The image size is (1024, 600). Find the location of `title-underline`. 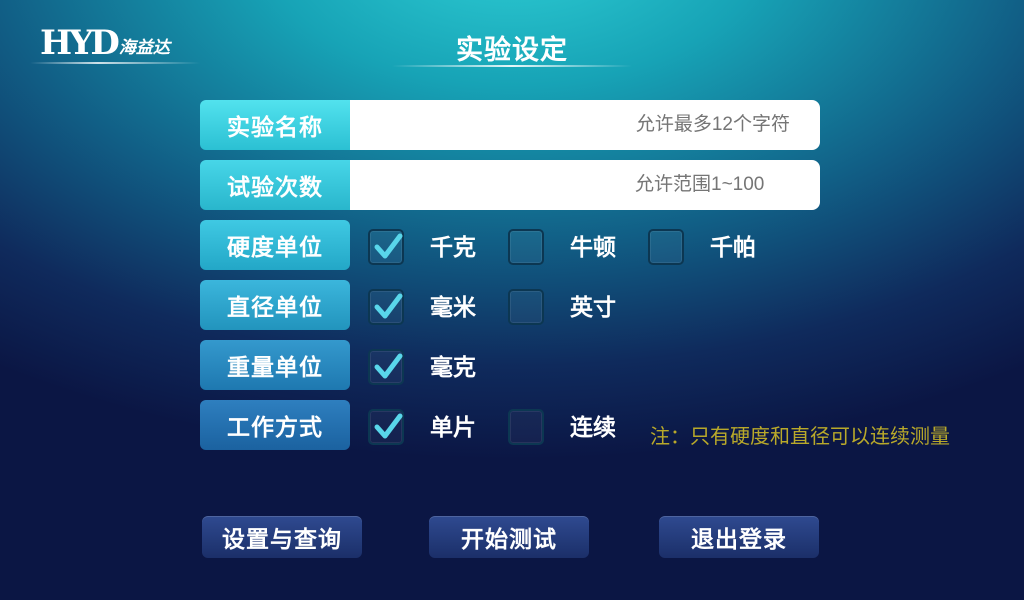

title-underline is located at coordinates (512, 66).